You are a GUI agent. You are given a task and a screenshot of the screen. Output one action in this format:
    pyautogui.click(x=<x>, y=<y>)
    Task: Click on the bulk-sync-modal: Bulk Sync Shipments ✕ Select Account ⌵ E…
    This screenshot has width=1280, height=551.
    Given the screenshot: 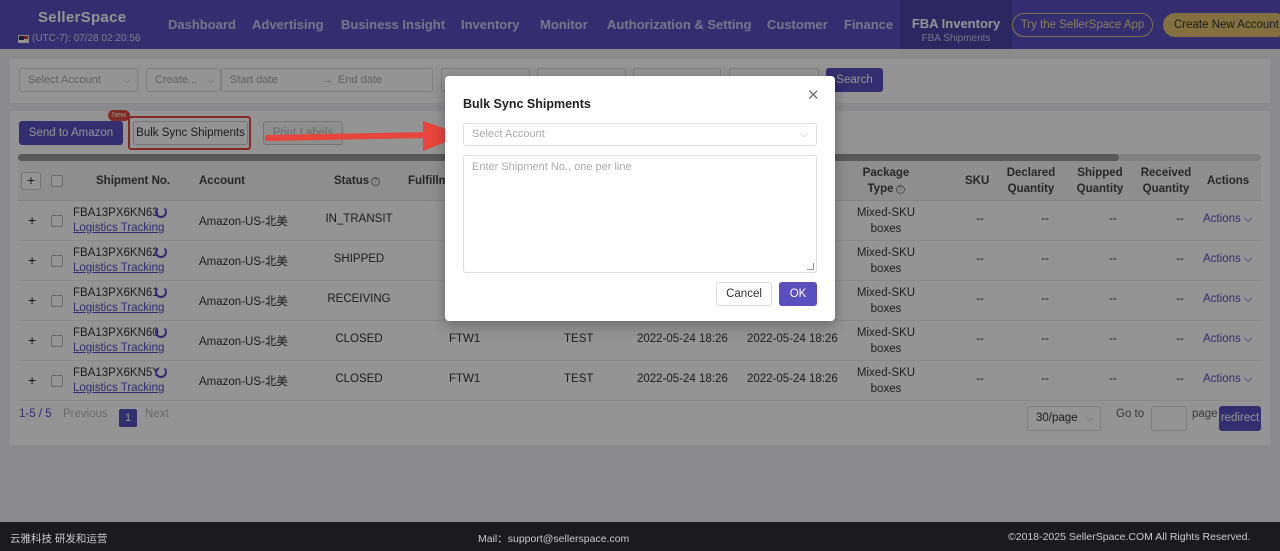 What is the action you would take?
    pyautogui.click(x=640, y=198)
    